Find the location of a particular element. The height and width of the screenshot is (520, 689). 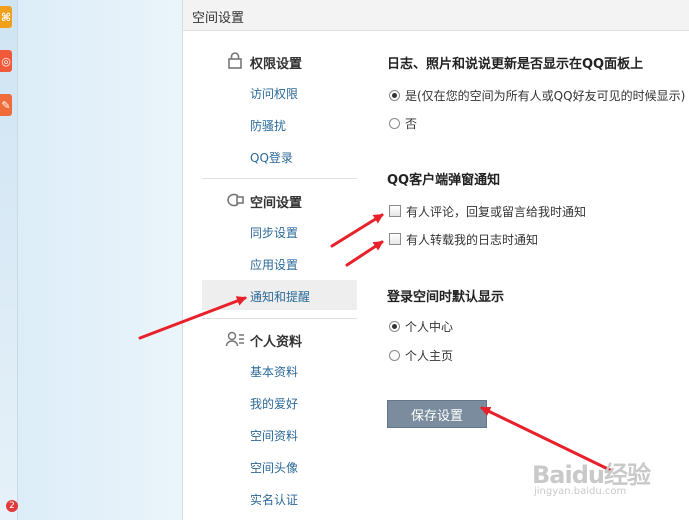

arrow-to-notifications-item is located at coordinates (192, 318).